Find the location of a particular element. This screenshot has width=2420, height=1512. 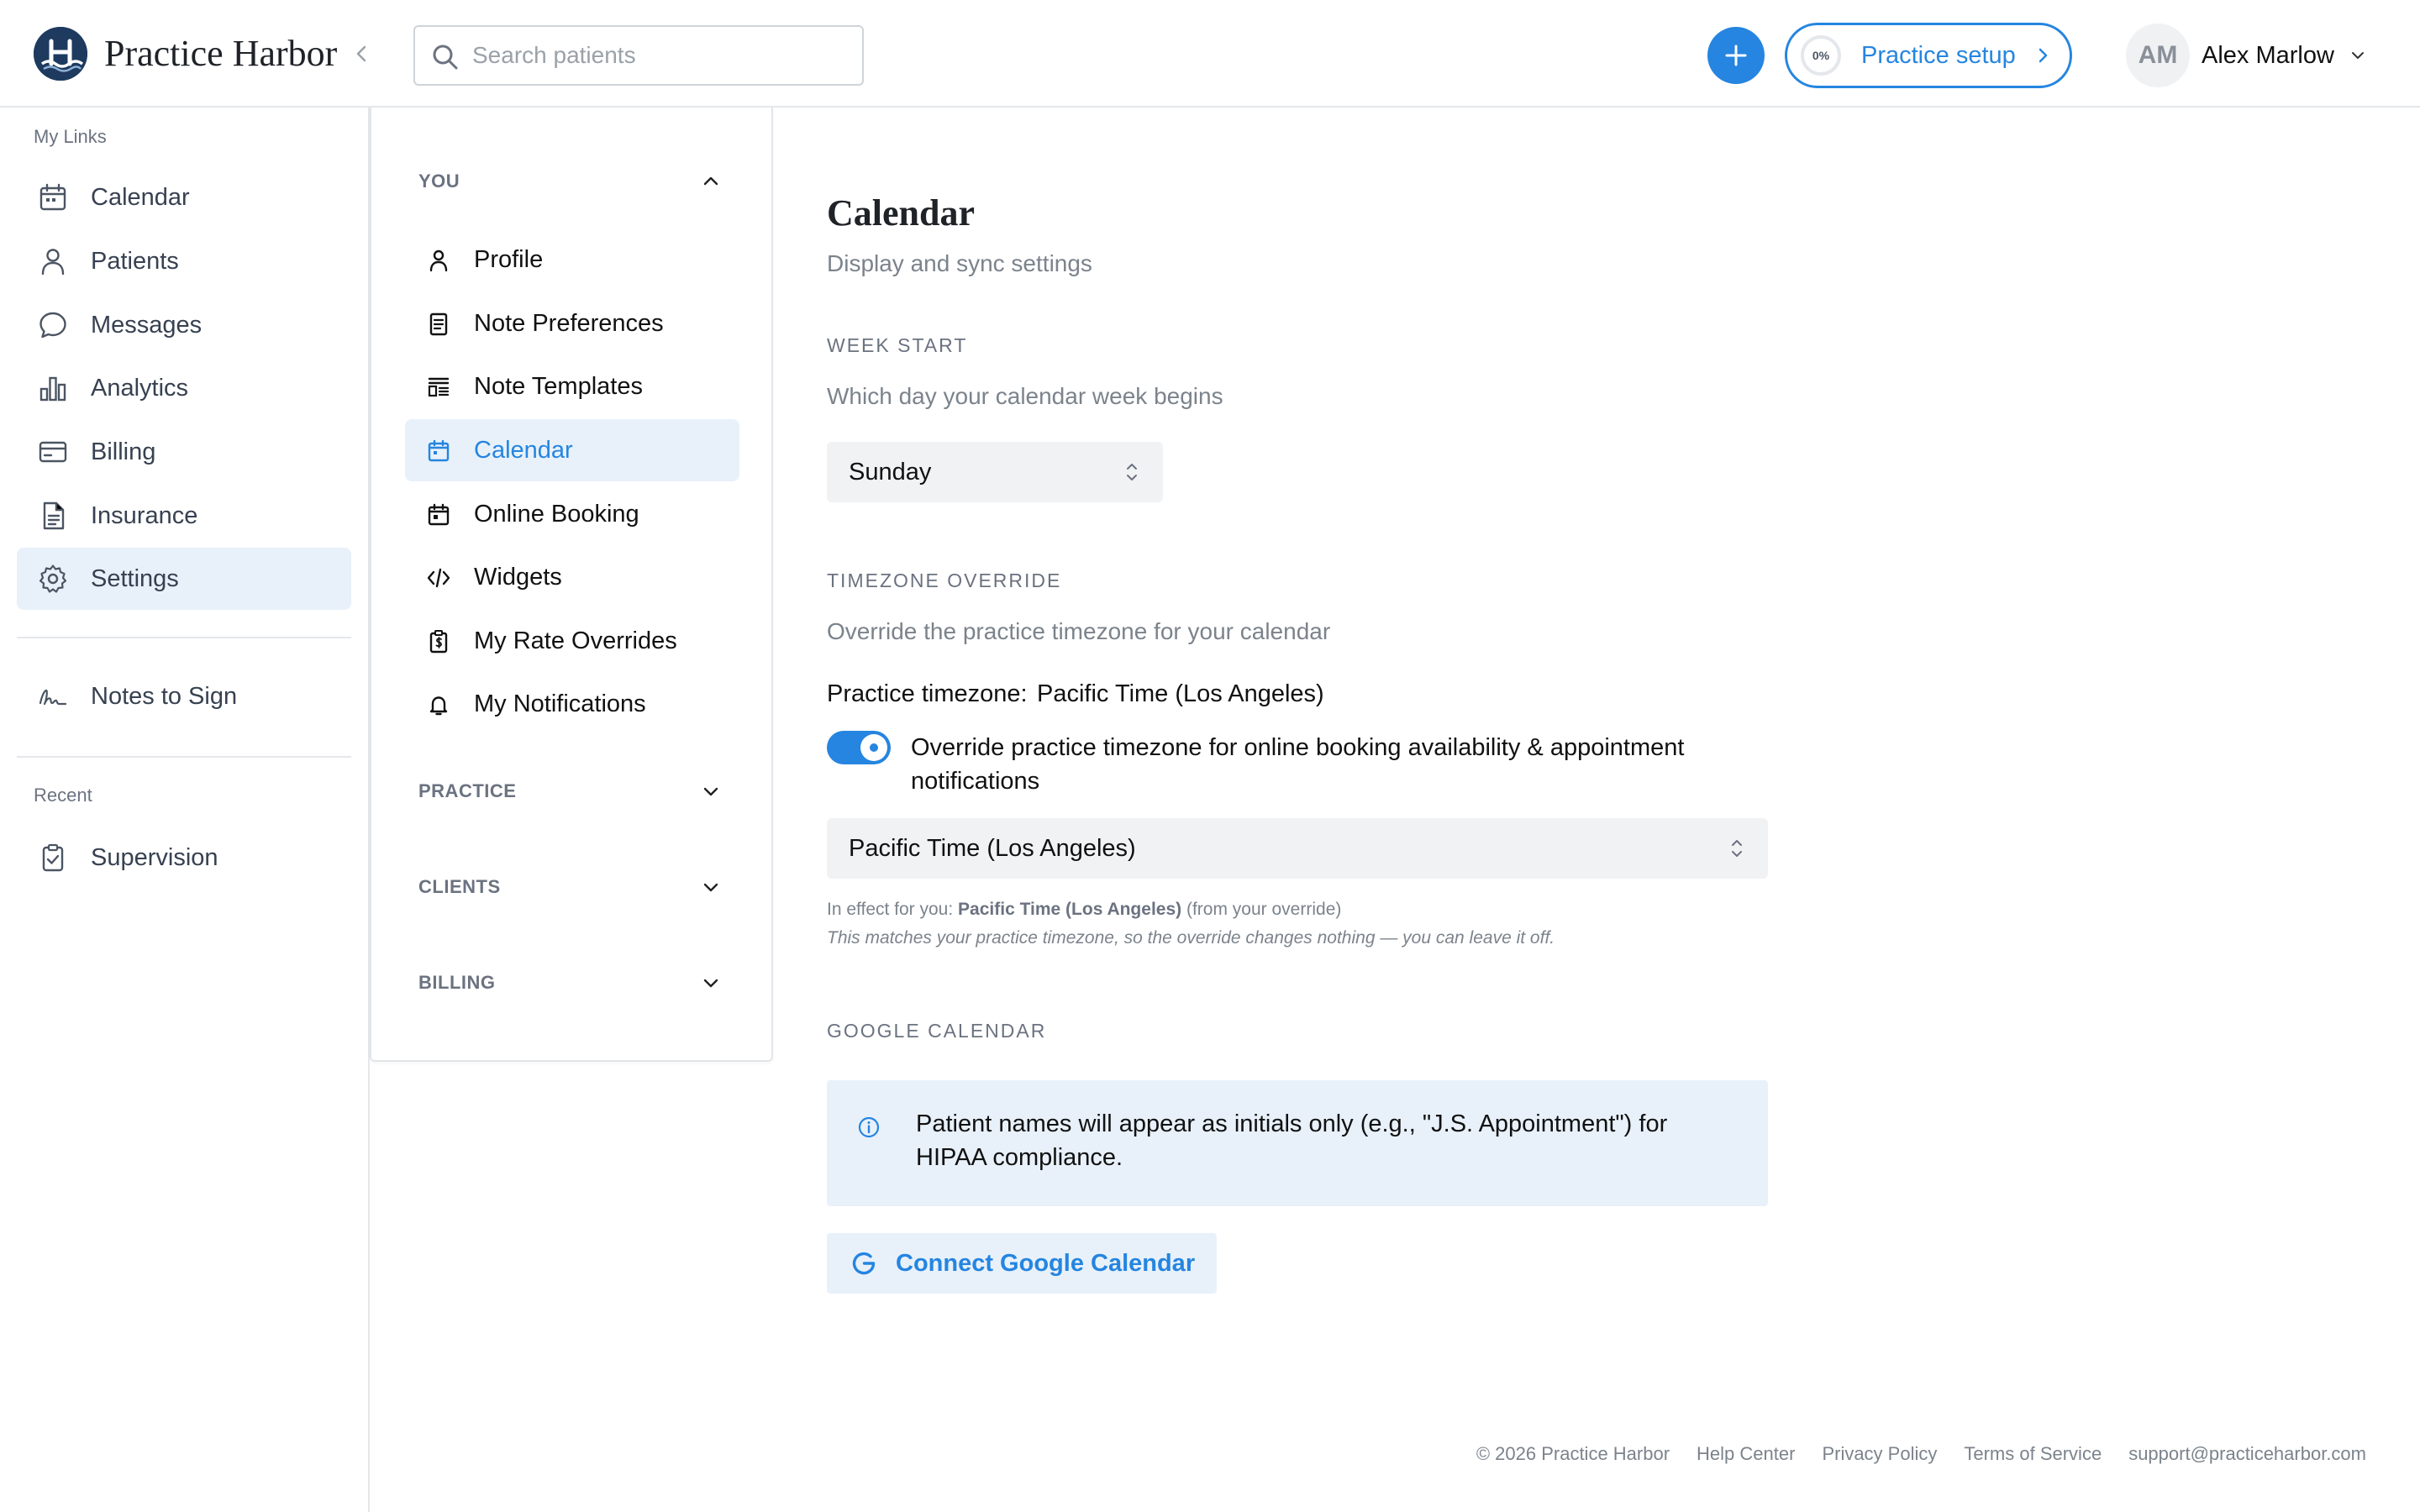

search-box is located at coordinates (638, 55).